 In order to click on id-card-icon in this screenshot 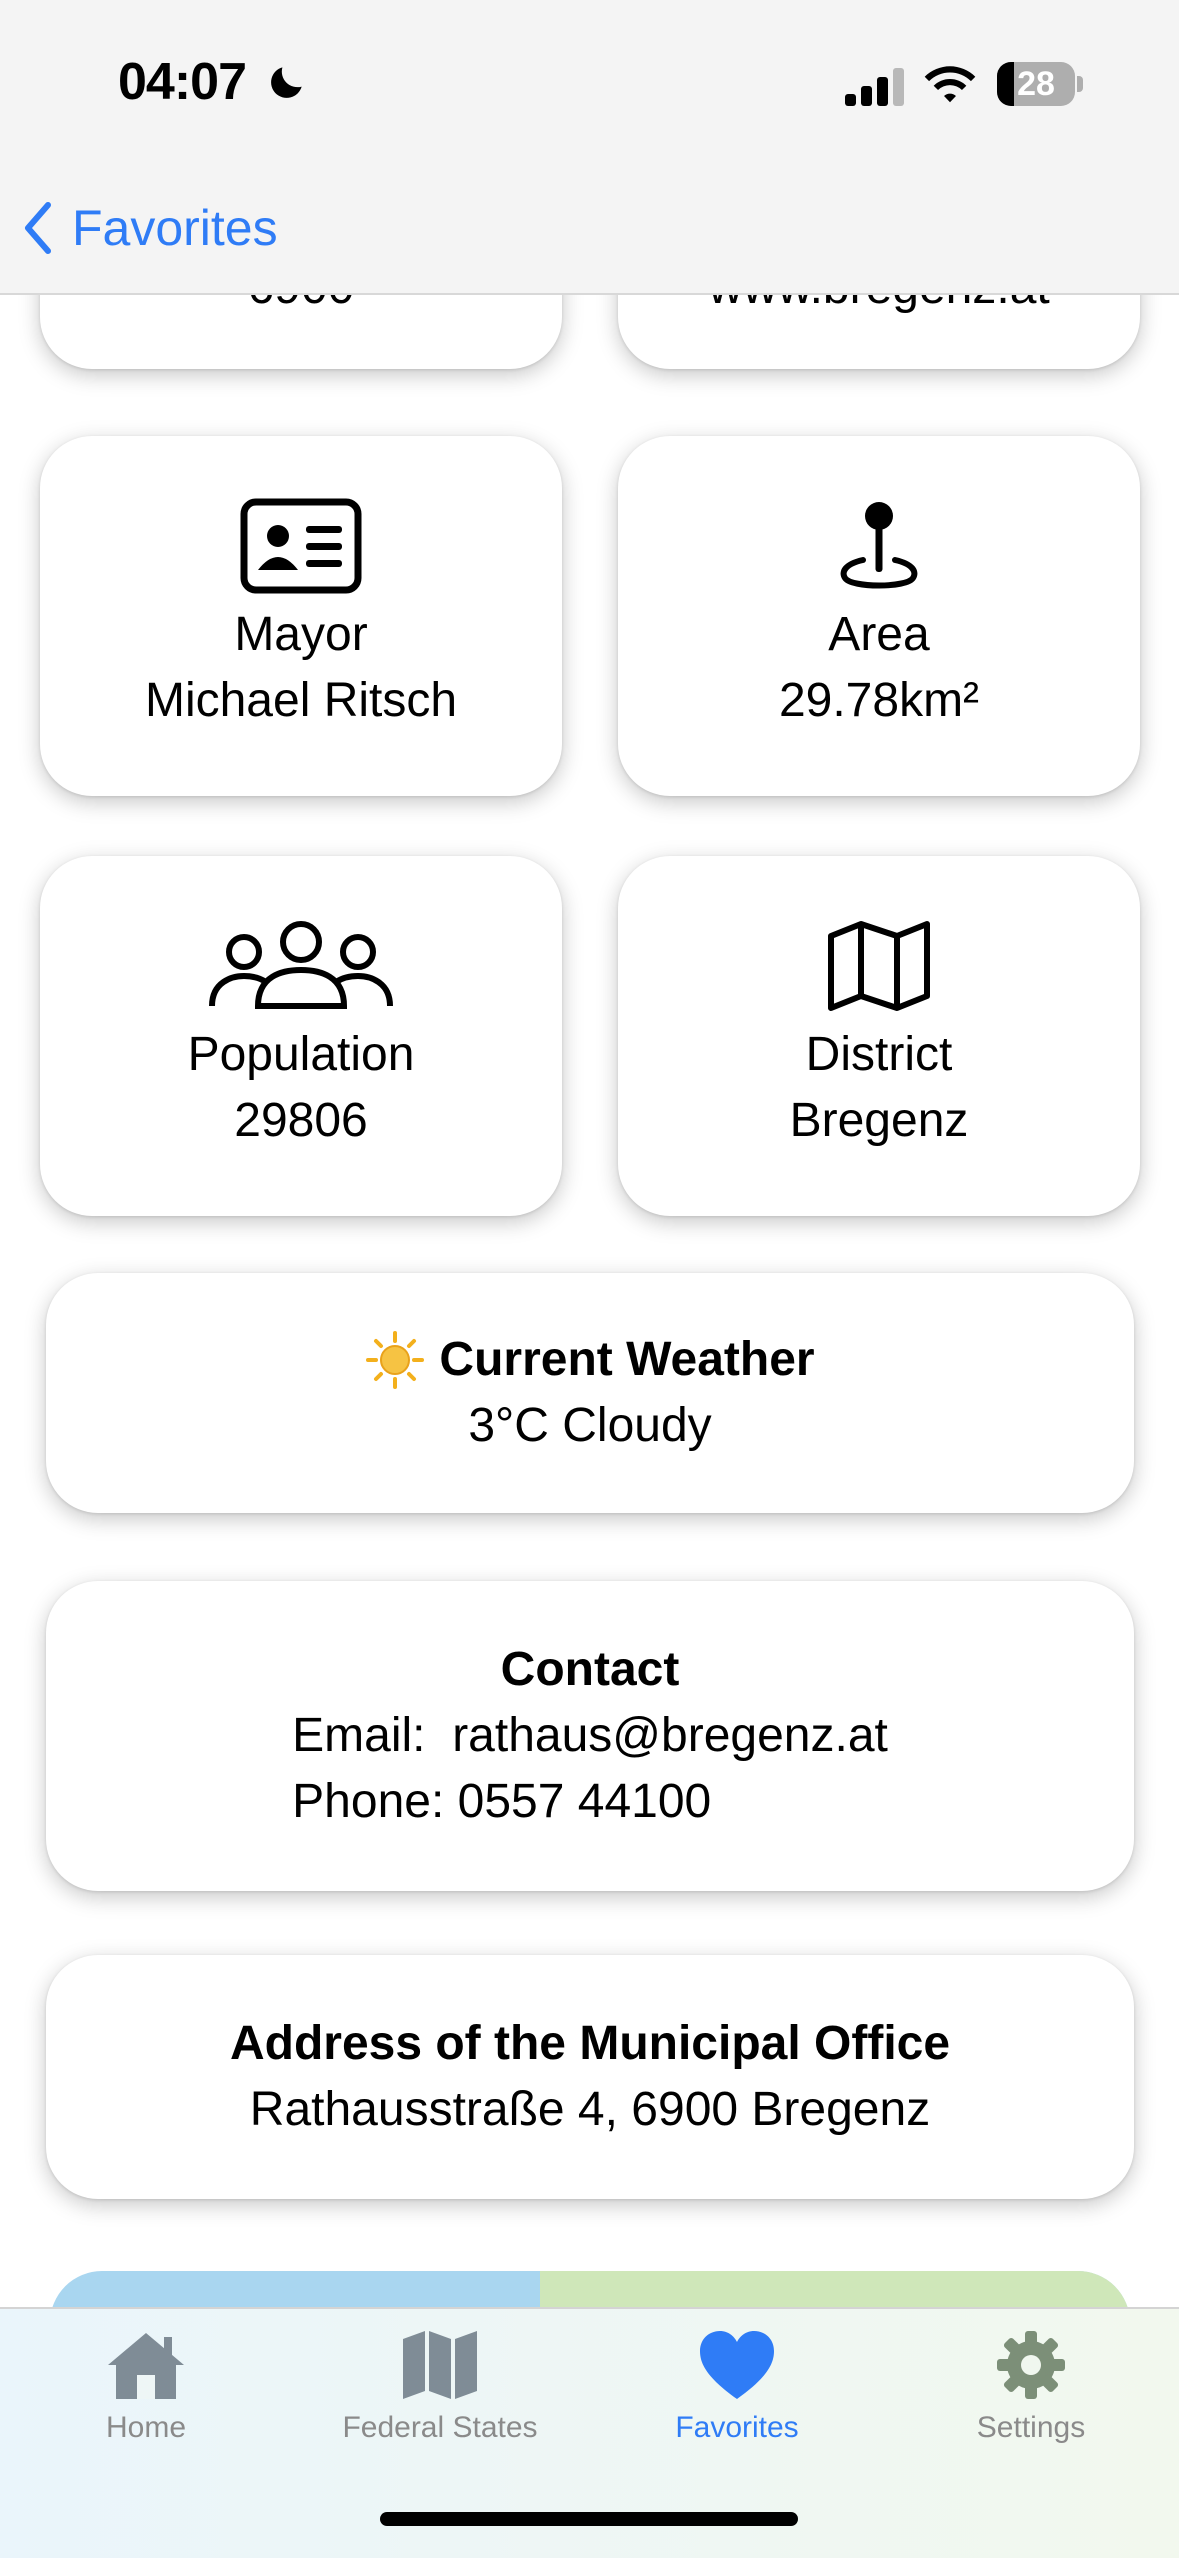, I will do `click(301, 546)`.